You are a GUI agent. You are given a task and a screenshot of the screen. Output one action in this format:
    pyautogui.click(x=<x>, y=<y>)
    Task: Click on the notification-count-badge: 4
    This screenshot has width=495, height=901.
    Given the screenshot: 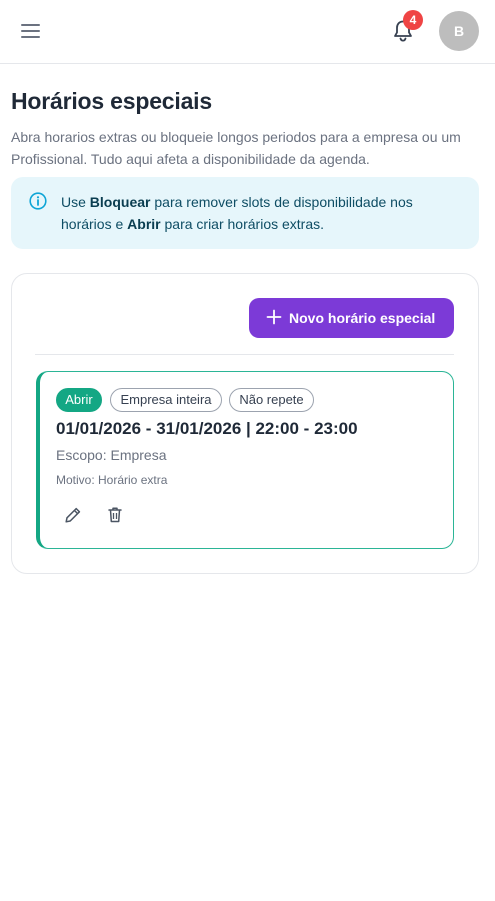 What is the action you would take?
    pyautogui.click(x=413, y=20)
    